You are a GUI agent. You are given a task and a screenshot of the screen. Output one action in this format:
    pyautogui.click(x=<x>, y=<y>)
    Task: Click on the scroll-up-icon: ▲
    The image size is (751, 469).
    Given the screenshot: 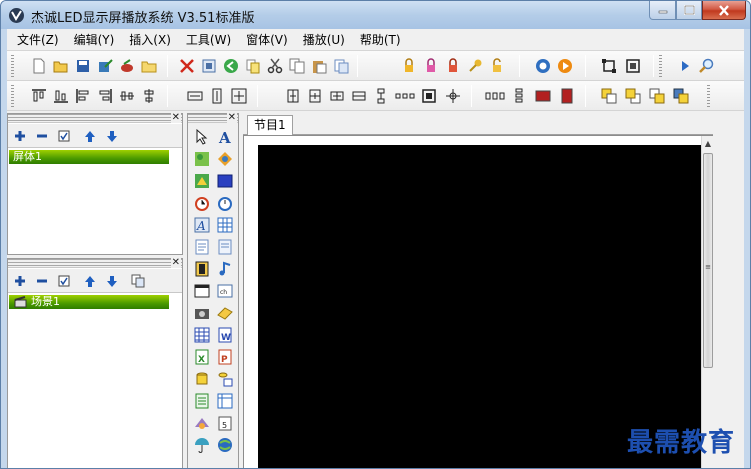 What is the action you would take?
    pyautogui.click(x=708, y=144)
    